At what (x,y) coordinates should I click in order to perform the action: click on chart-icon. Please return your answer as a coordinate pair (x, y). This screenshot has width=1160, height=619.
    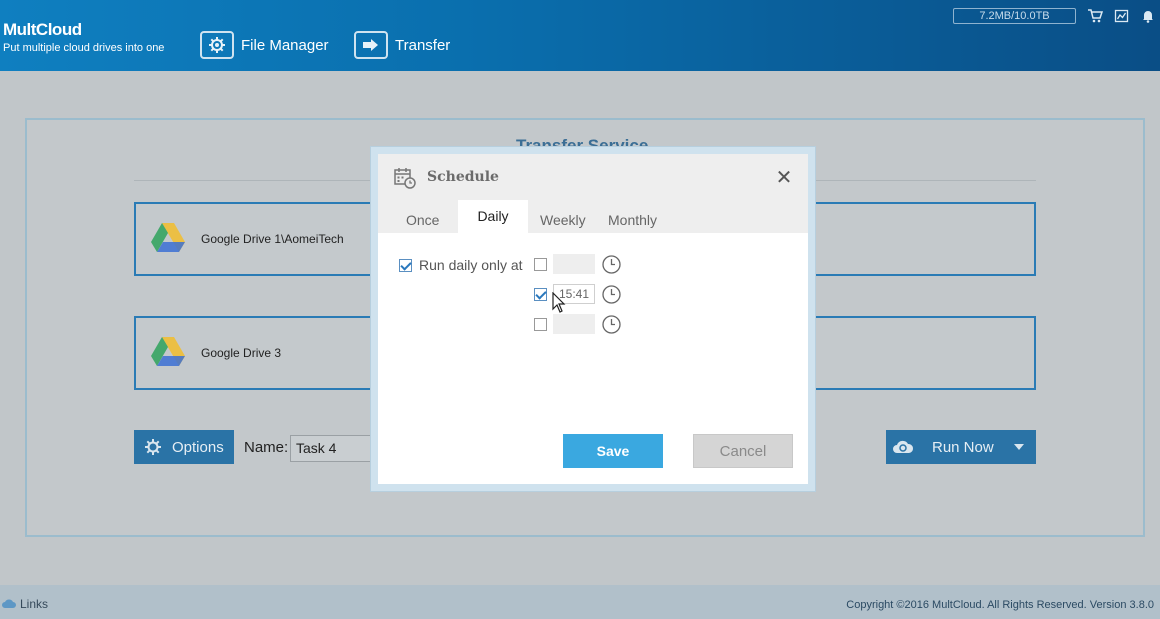
    Looking at the image, I should click on (1122, 16).